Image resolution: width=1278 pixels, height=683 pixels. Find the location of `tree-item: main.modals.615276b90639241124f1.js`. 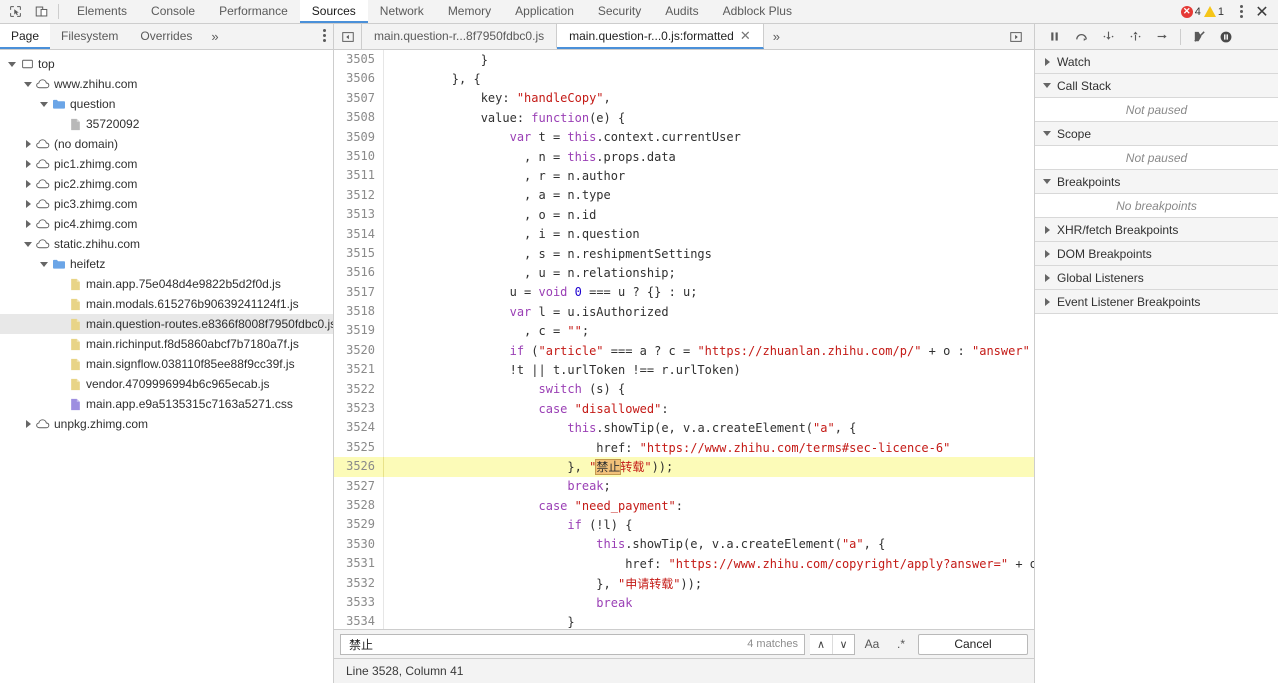

tree-item: main.modals.615276b90639241124f1.js is located at coordinates (166, 304).